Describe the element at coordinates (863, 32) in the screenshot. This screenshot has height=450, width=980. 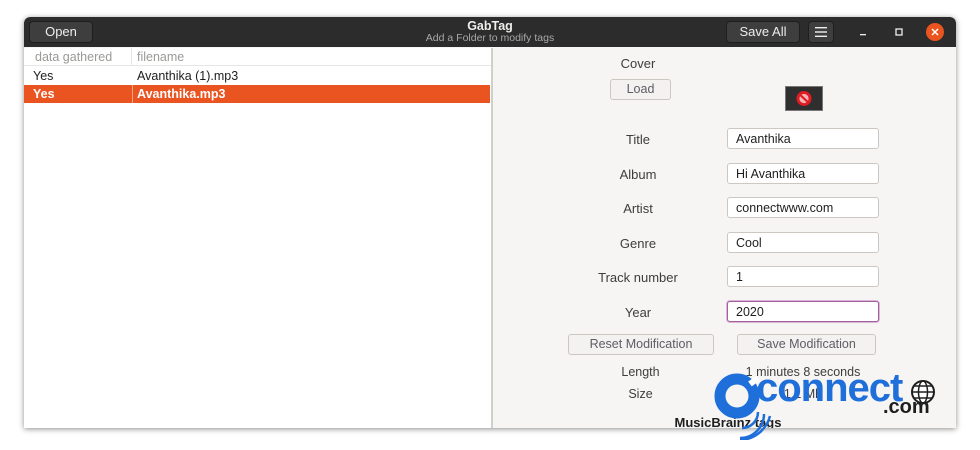
I see `minimize-button` at that location.